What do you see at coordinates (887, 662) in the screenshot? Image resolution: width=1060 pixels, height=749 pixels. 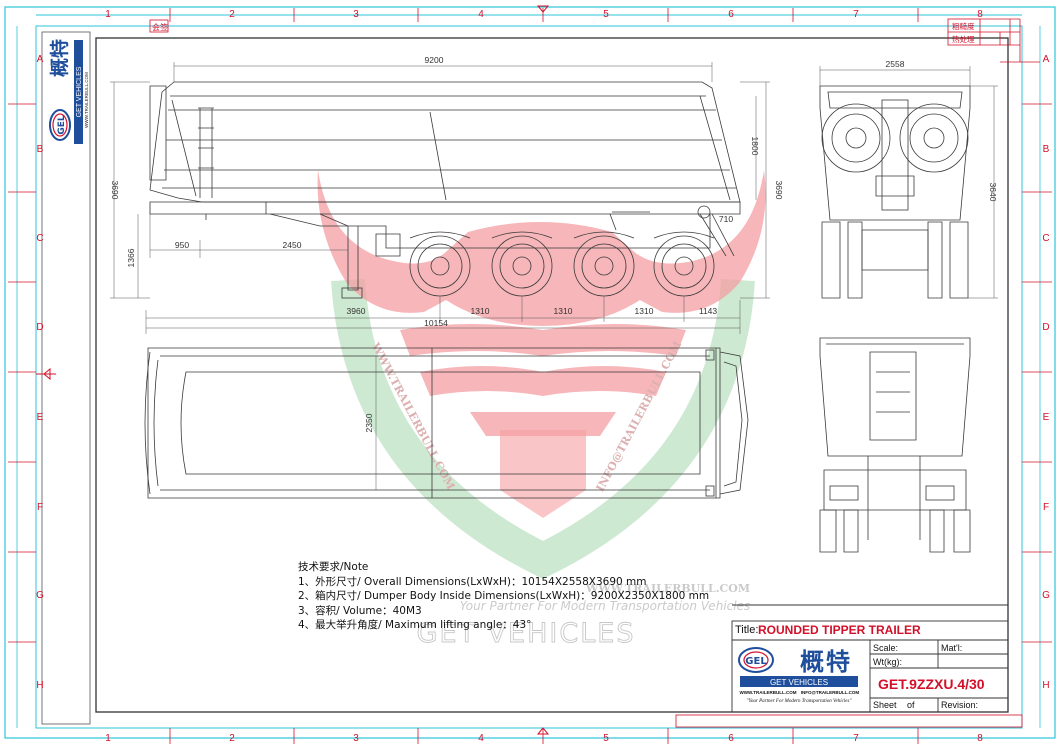 I see `weight-label: Wt(kg):` at bounding box center [887, 662].